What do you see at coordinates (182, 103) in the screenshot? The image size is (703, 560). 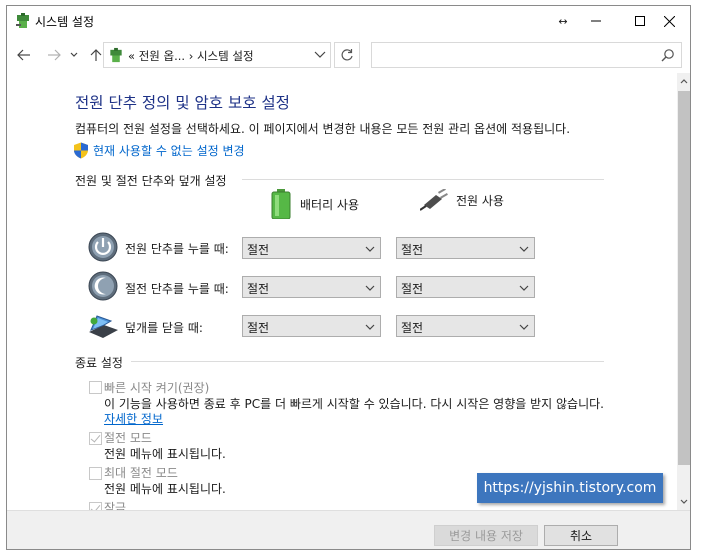 I see `page-title: 전원 단추 정의 및 암호 보호 설정` at bounding box center [182, 103].